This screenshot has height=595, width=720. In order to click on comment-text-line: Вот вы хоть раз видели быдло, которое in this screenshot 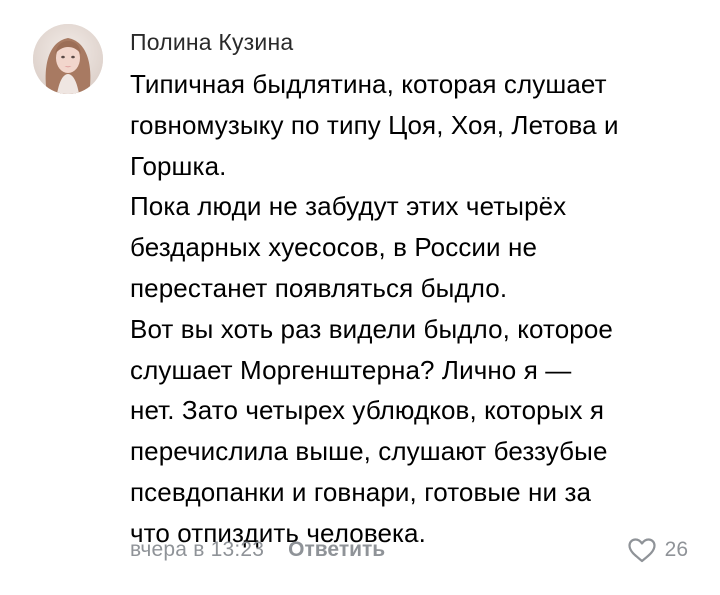, I will do `click(371, 328)`.